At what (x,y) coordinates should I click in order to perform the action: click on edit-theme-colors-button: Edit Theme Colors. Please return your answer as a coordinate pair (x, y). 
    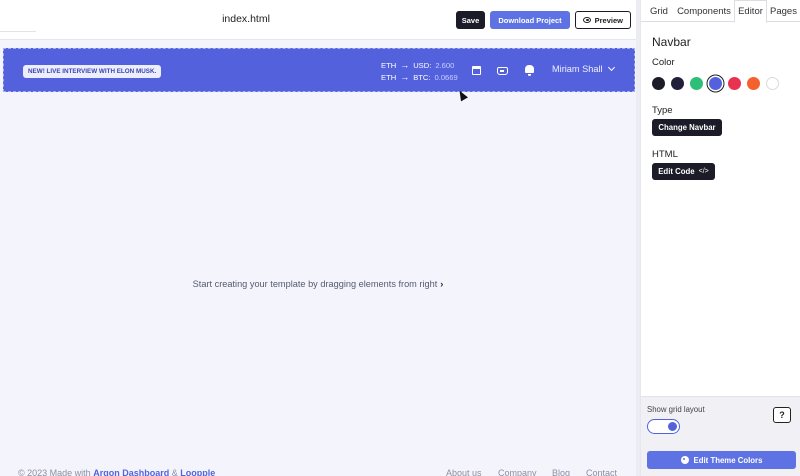
    Looking at the image, I should click on (721, 460).